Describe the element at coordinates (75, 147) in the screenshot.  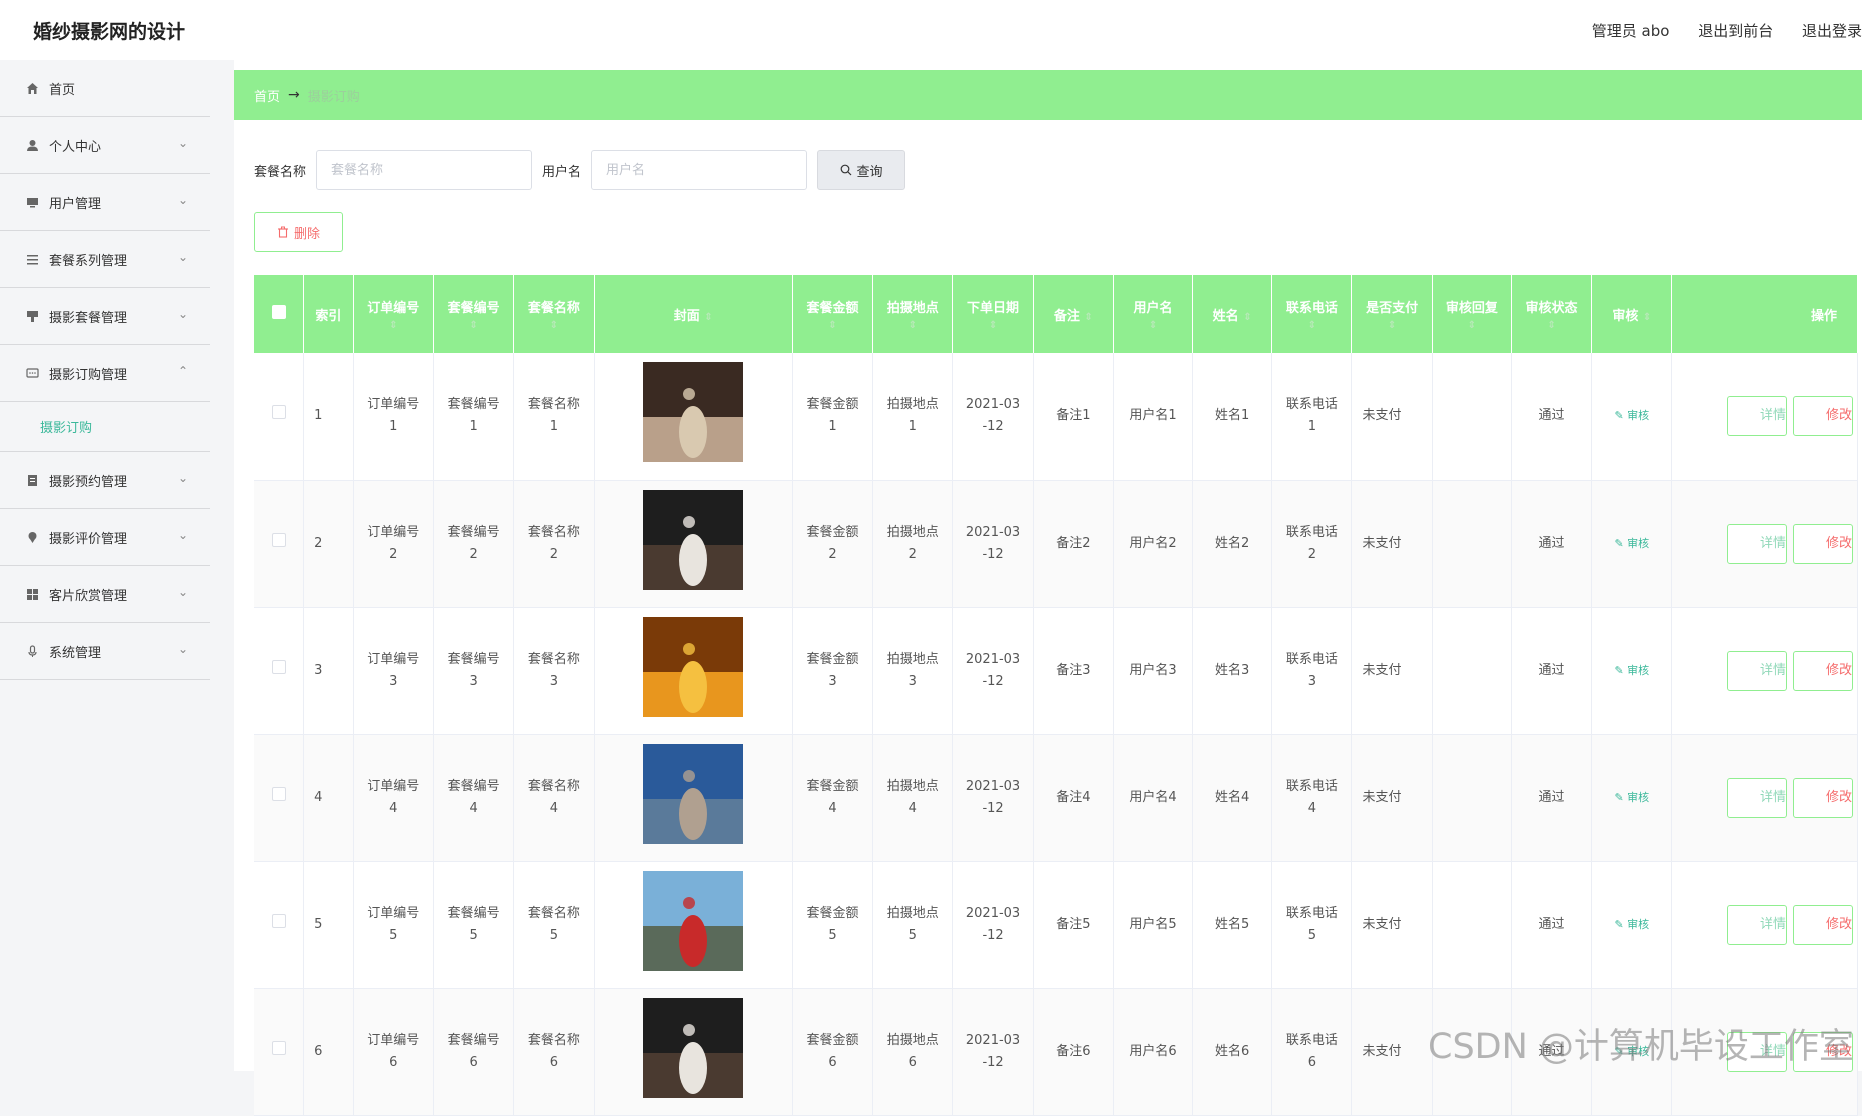
I see `sidebar-item-label: 个人中心` at that location.